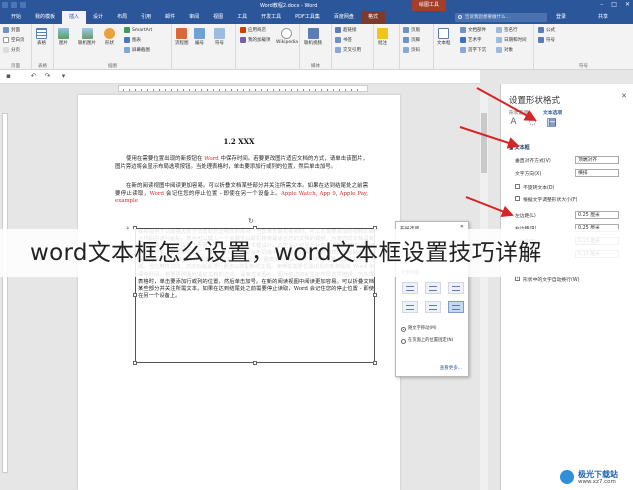 The width and height of the screenshot is (633, 490). I want to click on footer-button: 页脚, so click(411, 40).